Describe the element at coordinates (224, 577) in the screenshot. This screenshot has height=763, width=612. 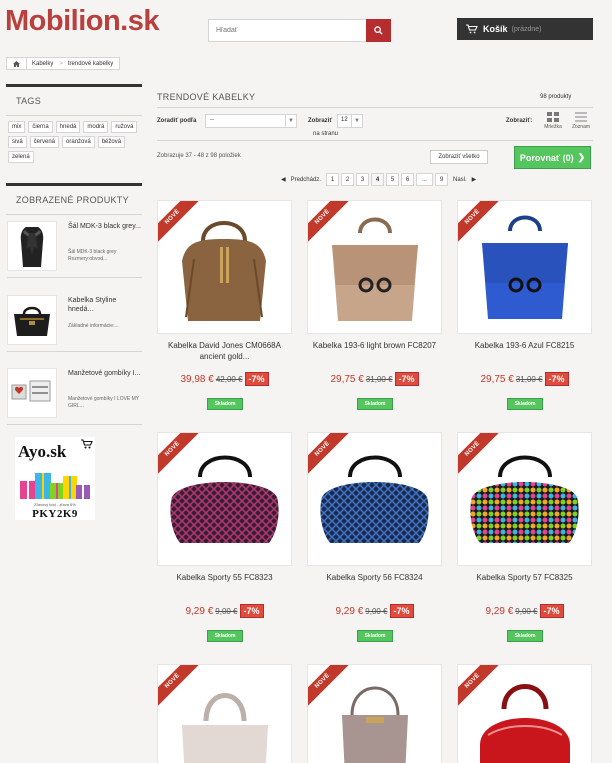
I see `product-name: Kabelka Sporty 55 FC8323` at that location.